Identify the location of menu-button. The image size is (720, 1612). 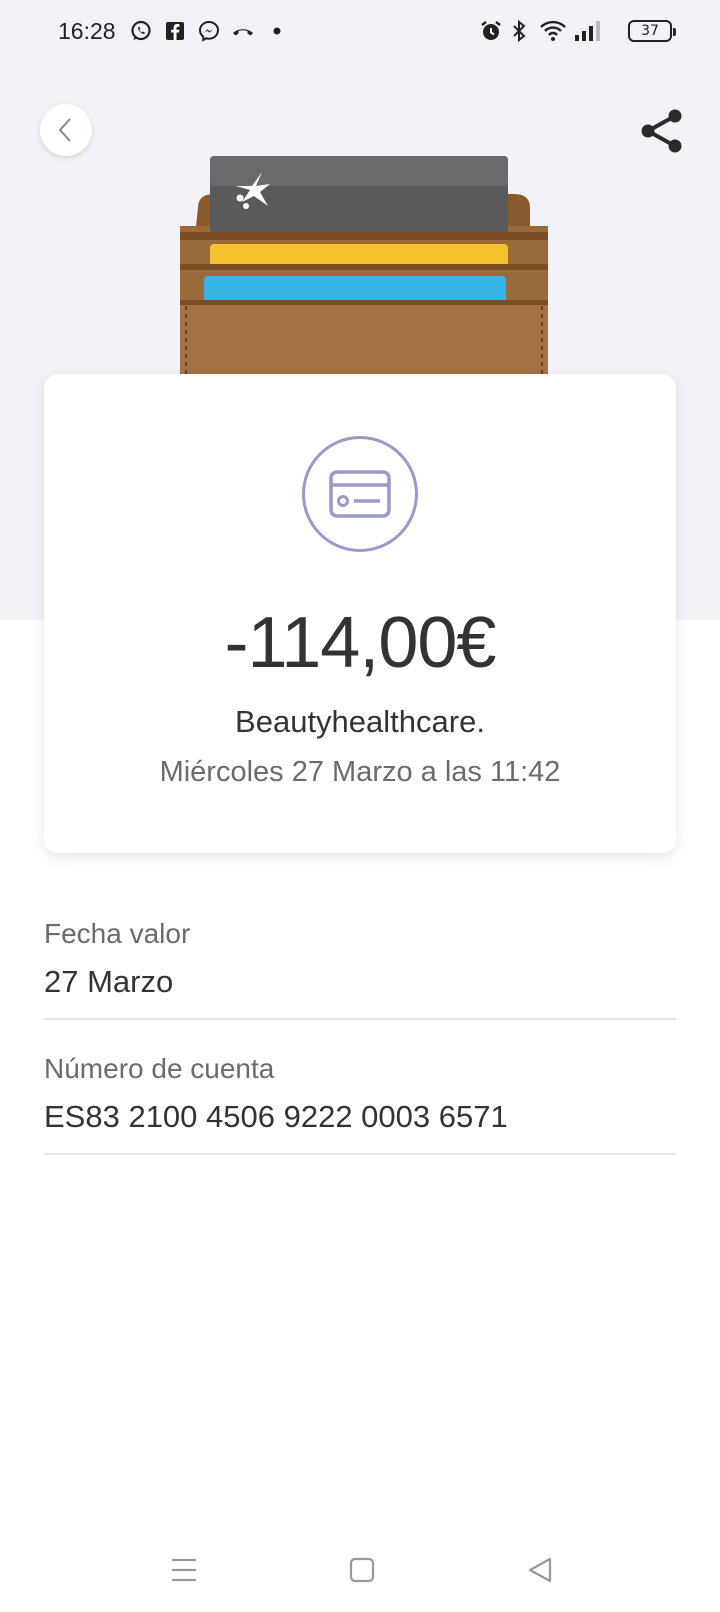
(184, 1570).